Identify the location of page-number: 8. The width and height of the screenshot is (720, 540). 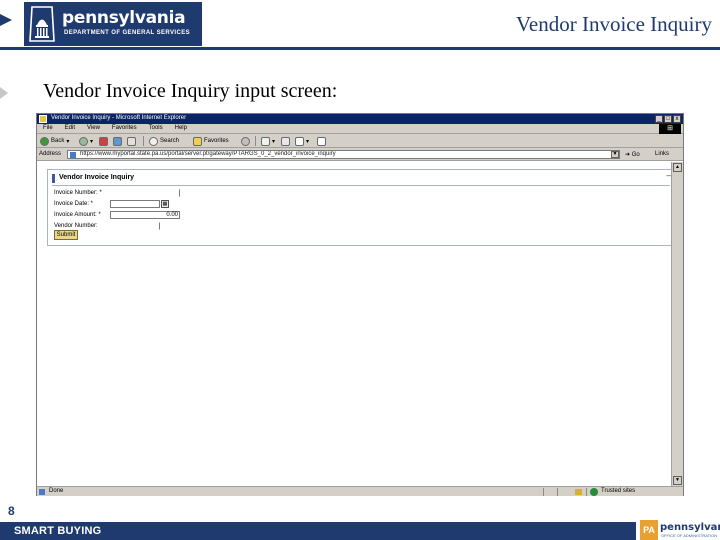
(11, 511).